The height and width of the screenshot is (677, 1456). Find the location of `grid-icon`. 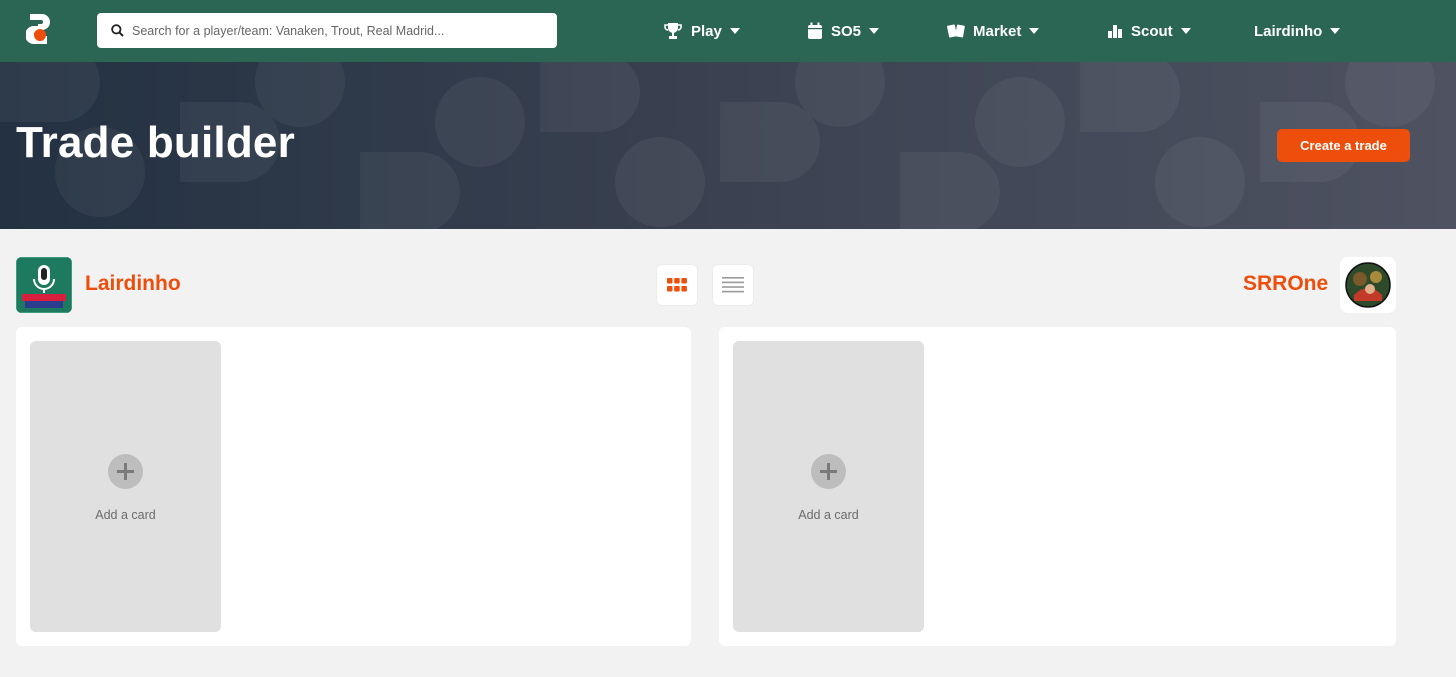

grid-icon is located at coordinates (677, 285).